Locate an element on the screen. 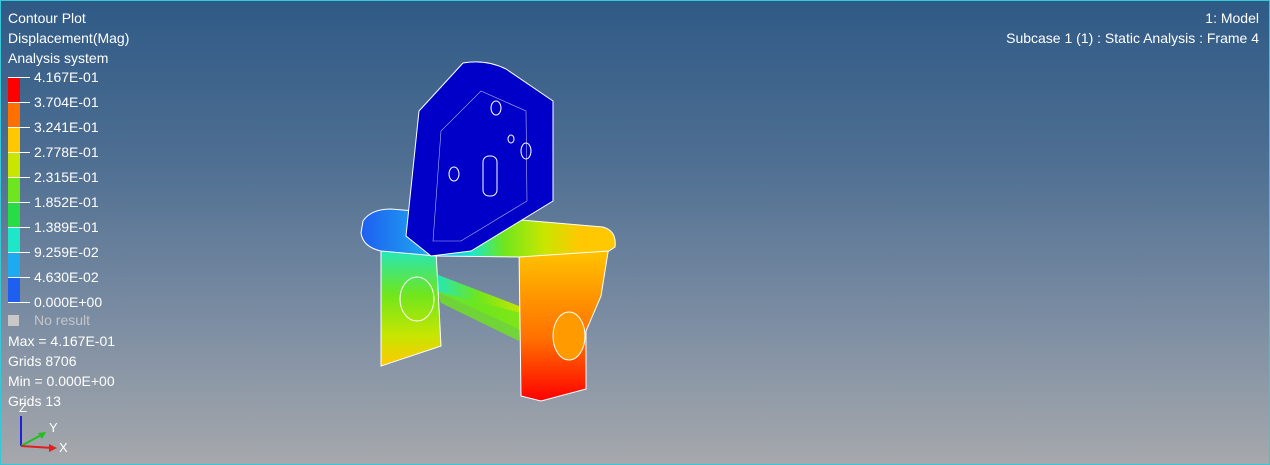  min-value: Min = 0.000E+00 is located at coordinates (61, 381).